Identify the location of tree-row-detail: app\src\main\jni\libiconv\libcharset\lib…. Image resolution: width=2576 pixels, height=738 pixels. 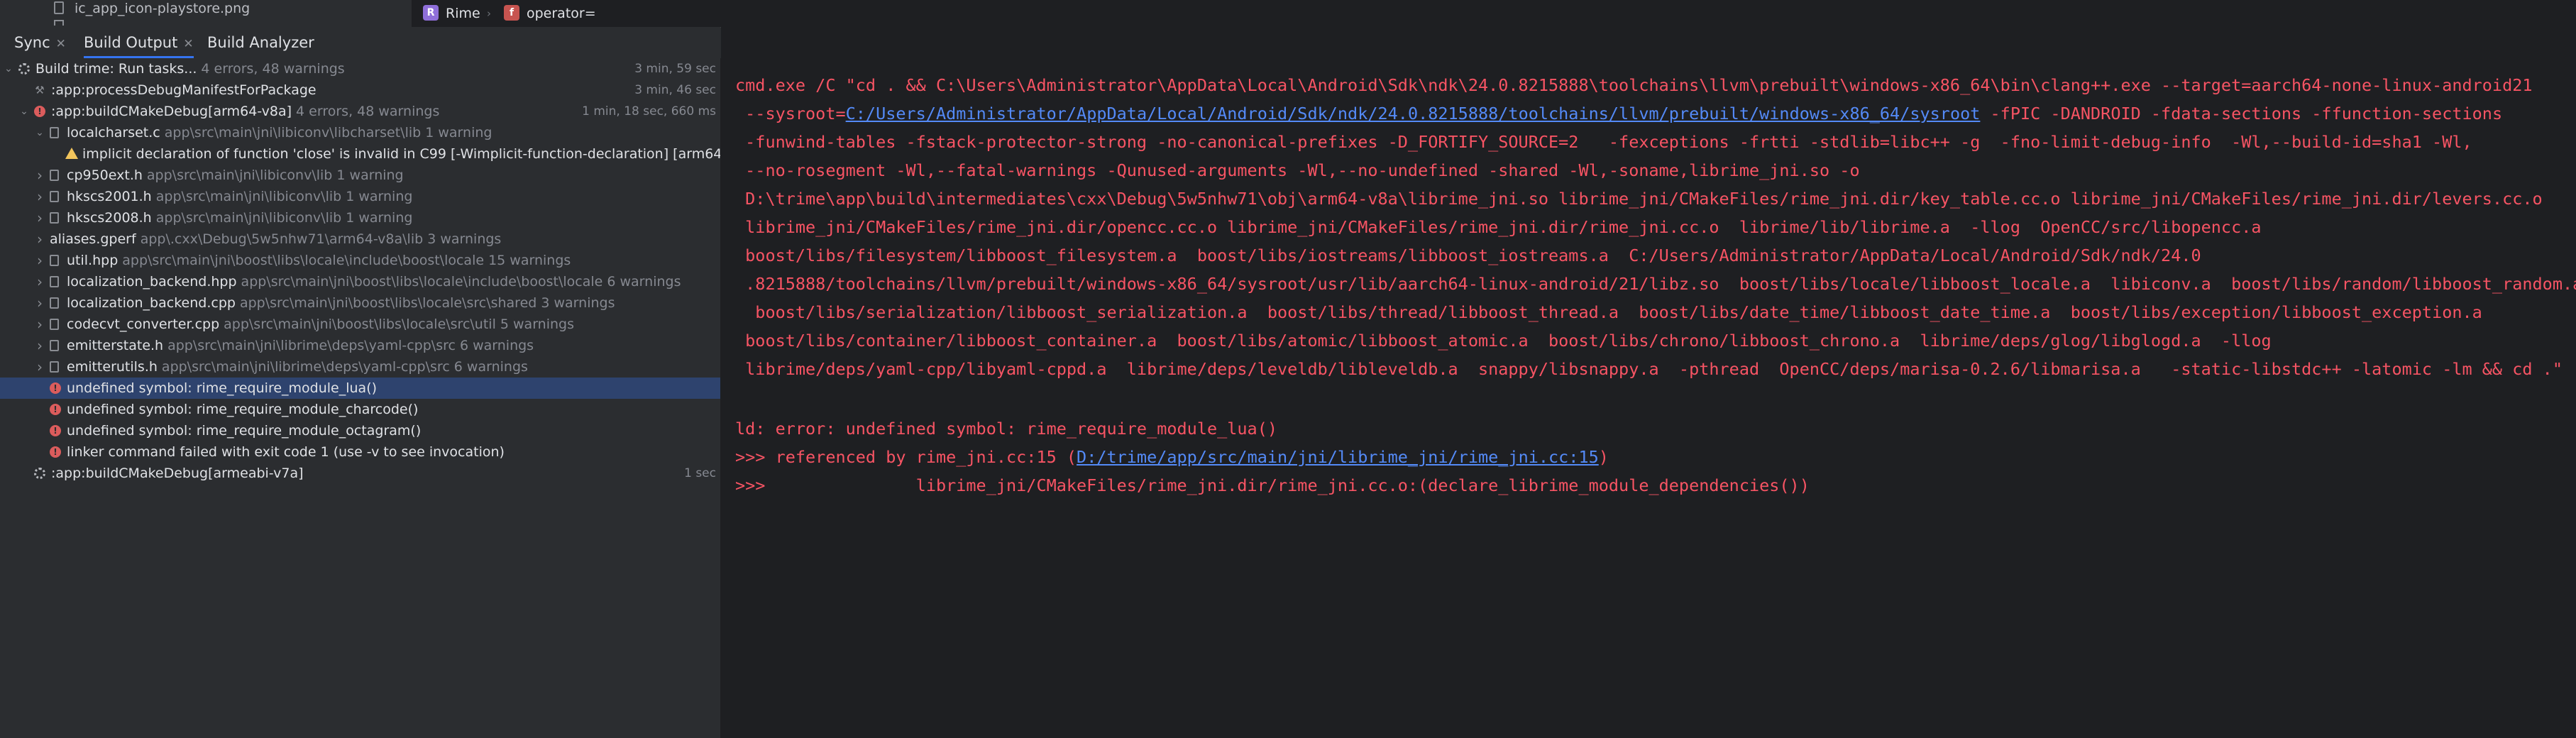
(328, 133).